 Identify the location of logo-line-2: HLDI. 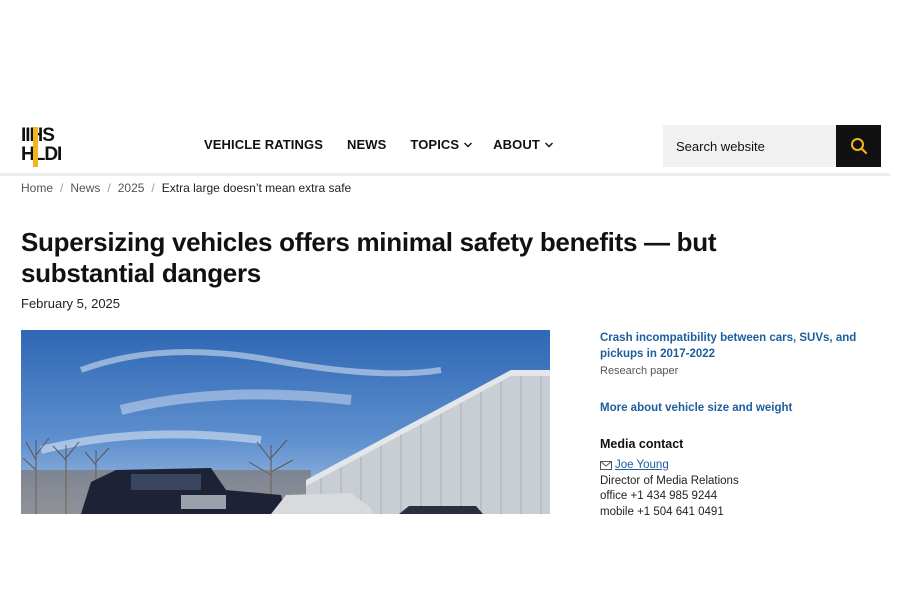
(41, 154).